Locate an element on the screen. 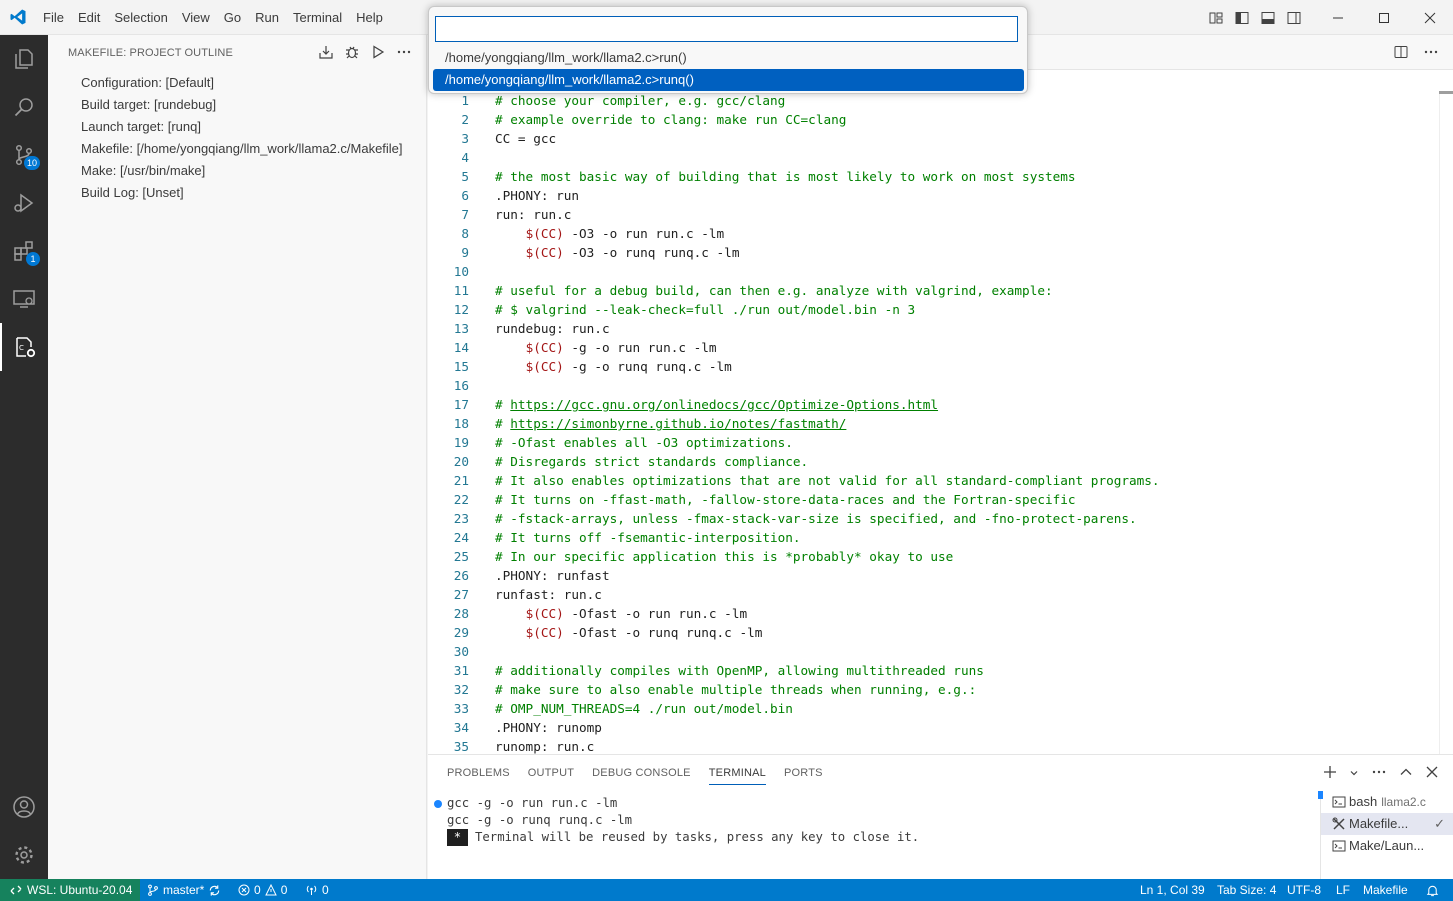 This screenshot has width=1453, height=901. code-line: 29 $(CC) -Ofast -o runq runq.c -lm is located at coordinates (933, 632).